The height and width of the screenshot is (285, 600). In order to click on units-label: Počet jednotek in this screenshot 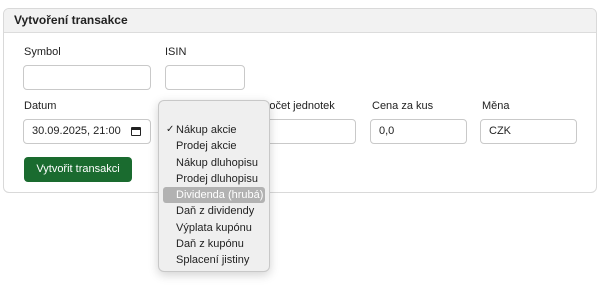, I will do `click(298, 106)`.